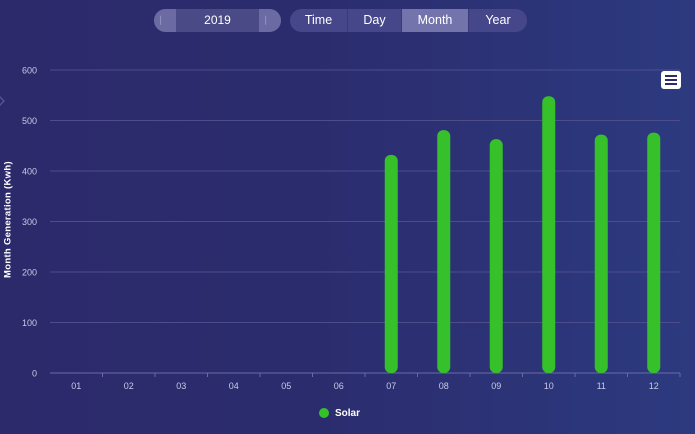  What do you see at coordinates (29, 71) in the screenshot?
I see `y-tick-label: 600` at bounding box center [29, 71].